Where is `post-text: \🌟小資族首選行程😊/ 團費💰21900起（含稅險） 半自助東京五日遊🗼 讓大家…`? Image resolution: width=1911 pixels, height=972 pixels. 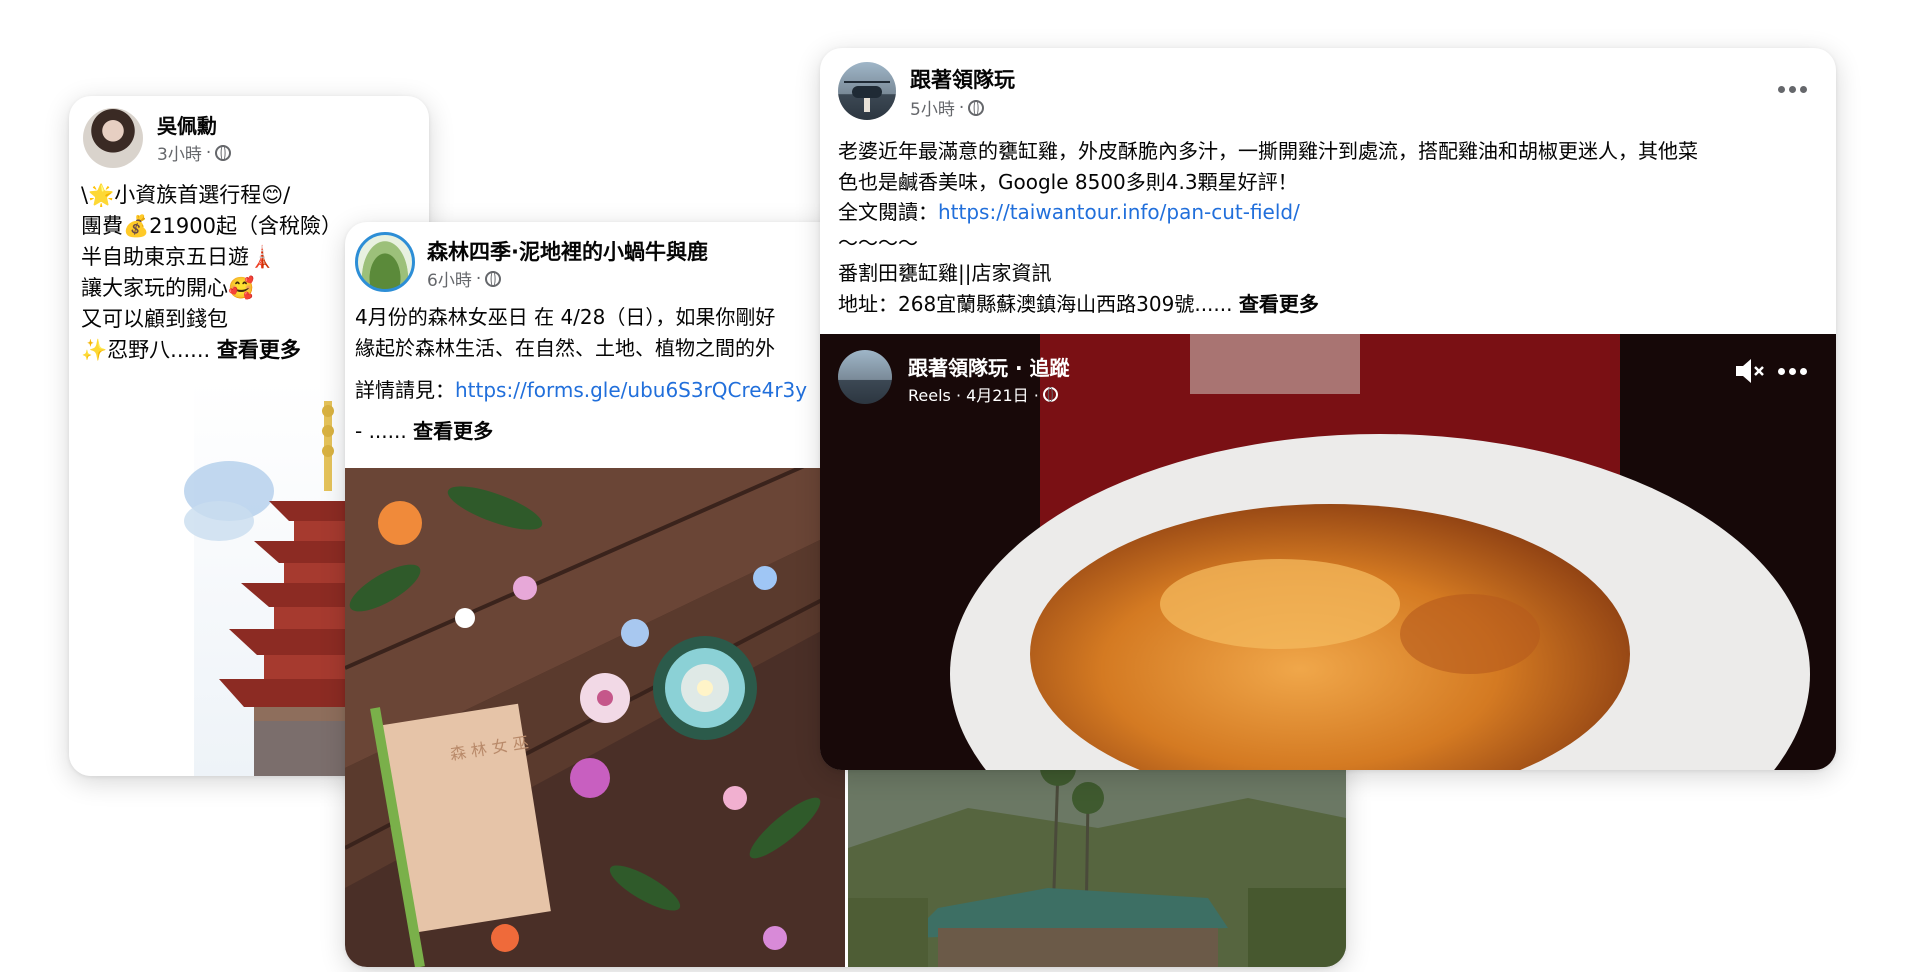 post-text: \🌟小資族首選行程😊/ 團費💰21900起（含稅險） 半自助東京五日遊🗼 讓大家… is located at coordinates (211, 272).